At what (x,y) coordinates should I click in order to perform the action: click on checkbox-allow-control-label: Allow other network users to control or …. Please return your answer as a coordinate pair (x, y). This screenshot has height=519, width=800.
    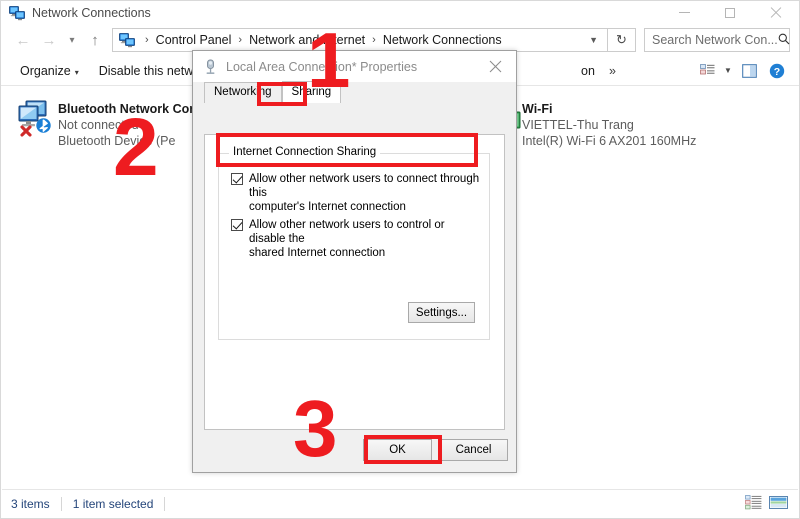
    Looking at the image, I should click on (365, 239).